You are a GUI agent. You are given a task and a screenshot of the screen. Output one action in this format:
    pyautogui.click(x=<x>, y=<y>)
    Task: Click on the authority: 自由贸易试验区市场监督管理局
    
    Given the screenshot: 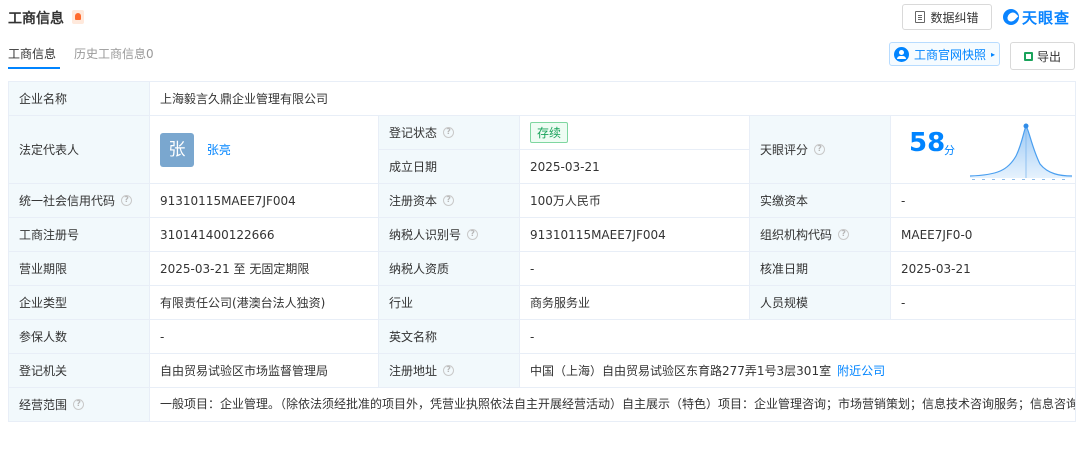 What is the action you would take?
    pyautogui.click(x=264, y=370)
    